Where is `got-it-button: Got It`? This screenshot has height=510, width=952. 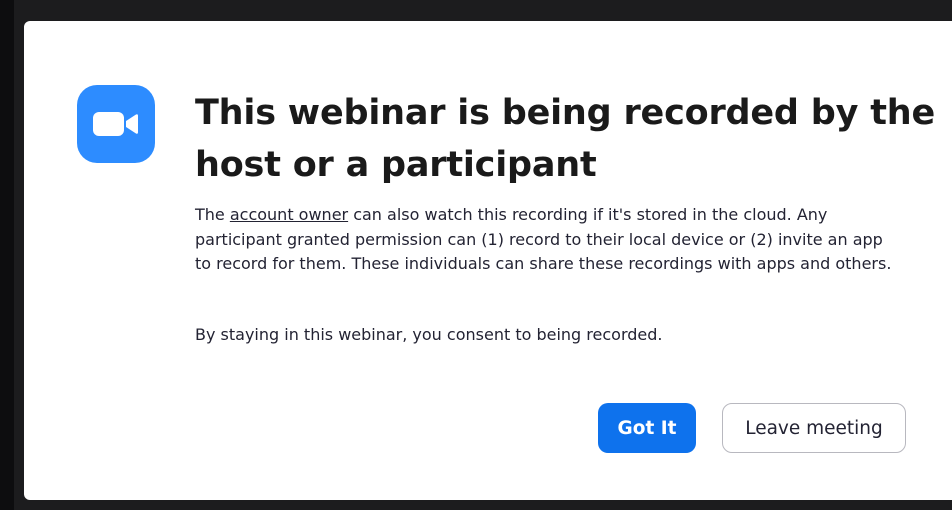 got-it-button: Got It is located at coordinates (647, 428).